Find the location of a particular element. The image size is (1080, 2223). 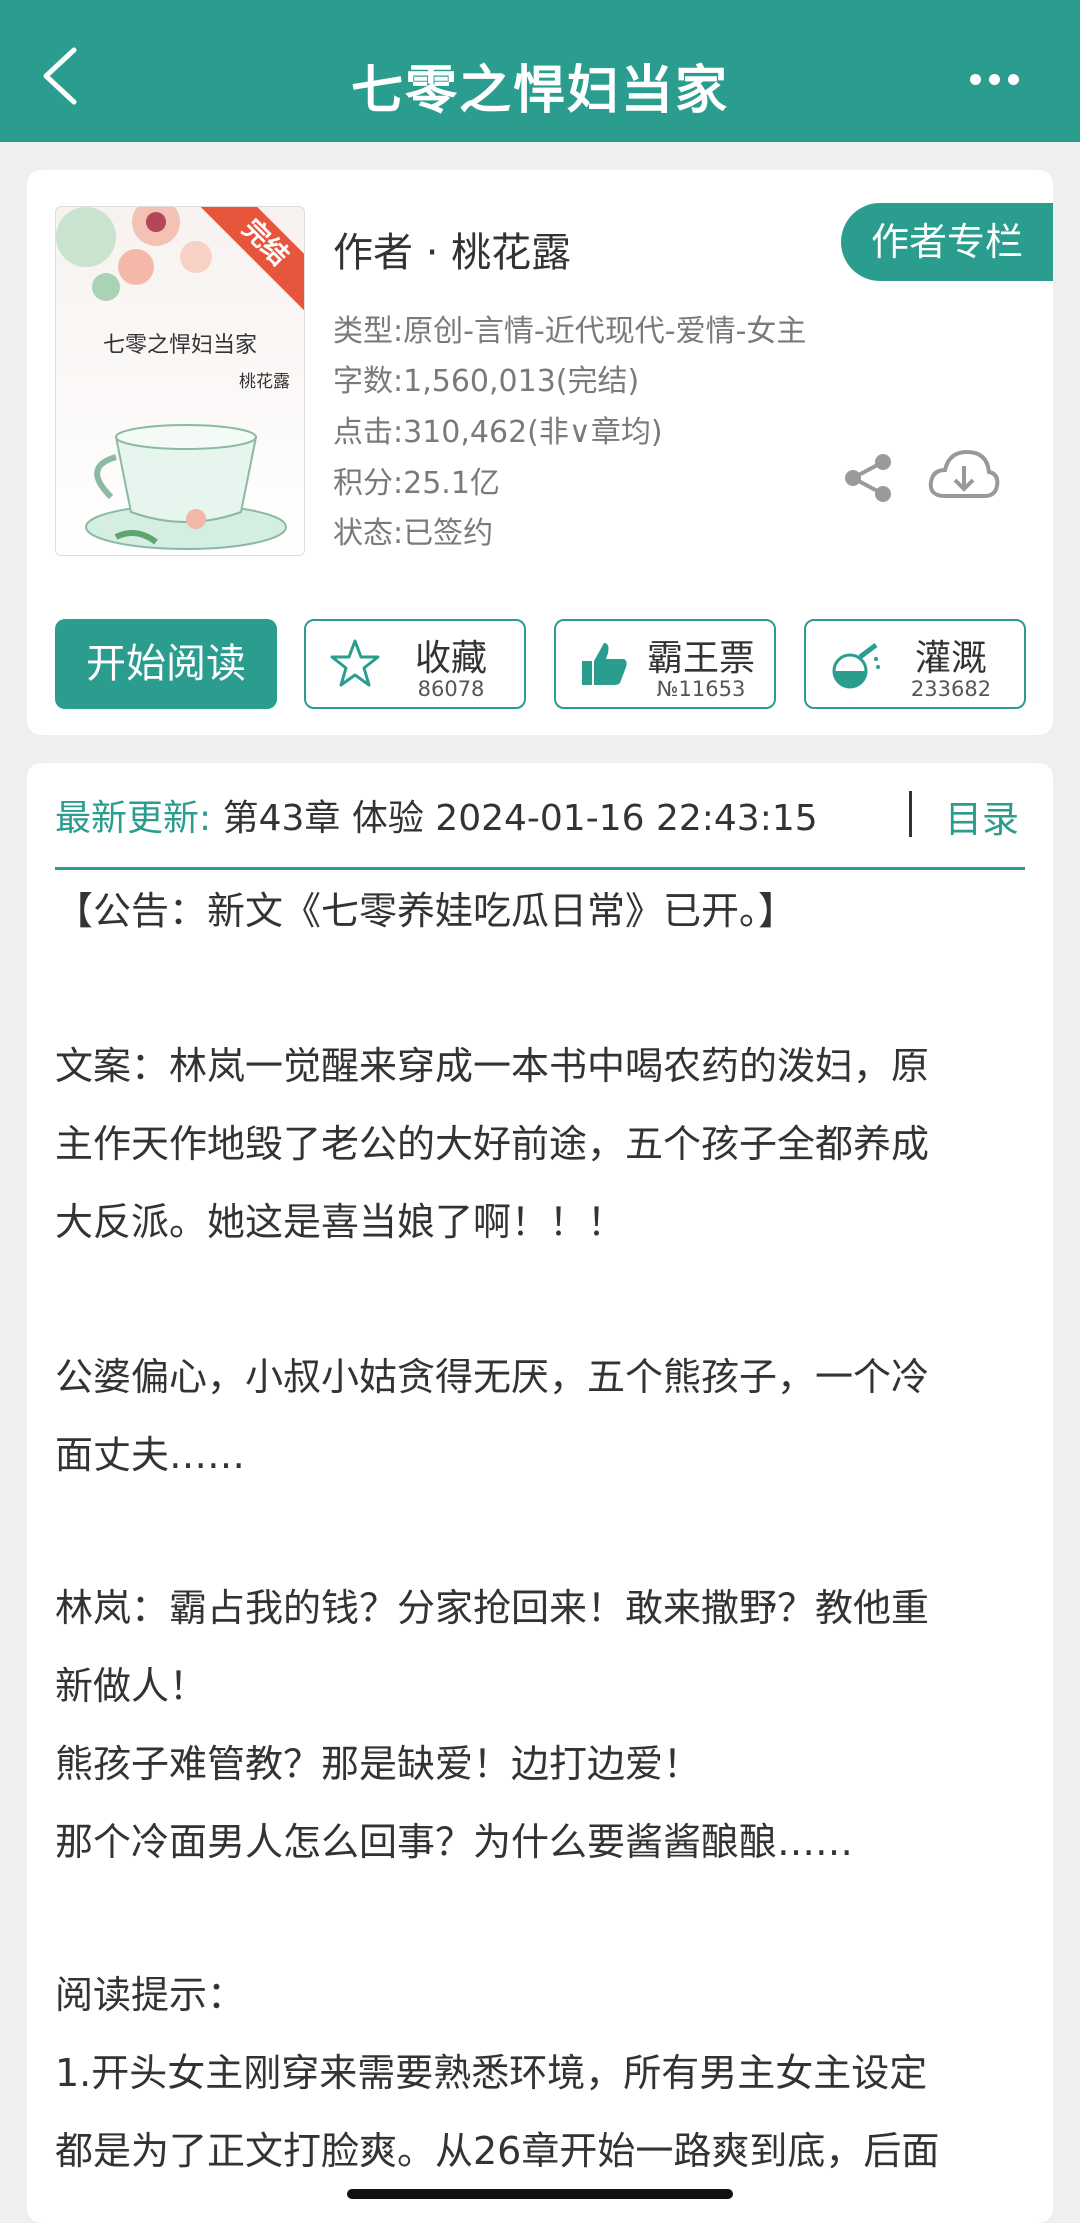

water-button: 灌溉 233682 is located at coordinates (915, 664).